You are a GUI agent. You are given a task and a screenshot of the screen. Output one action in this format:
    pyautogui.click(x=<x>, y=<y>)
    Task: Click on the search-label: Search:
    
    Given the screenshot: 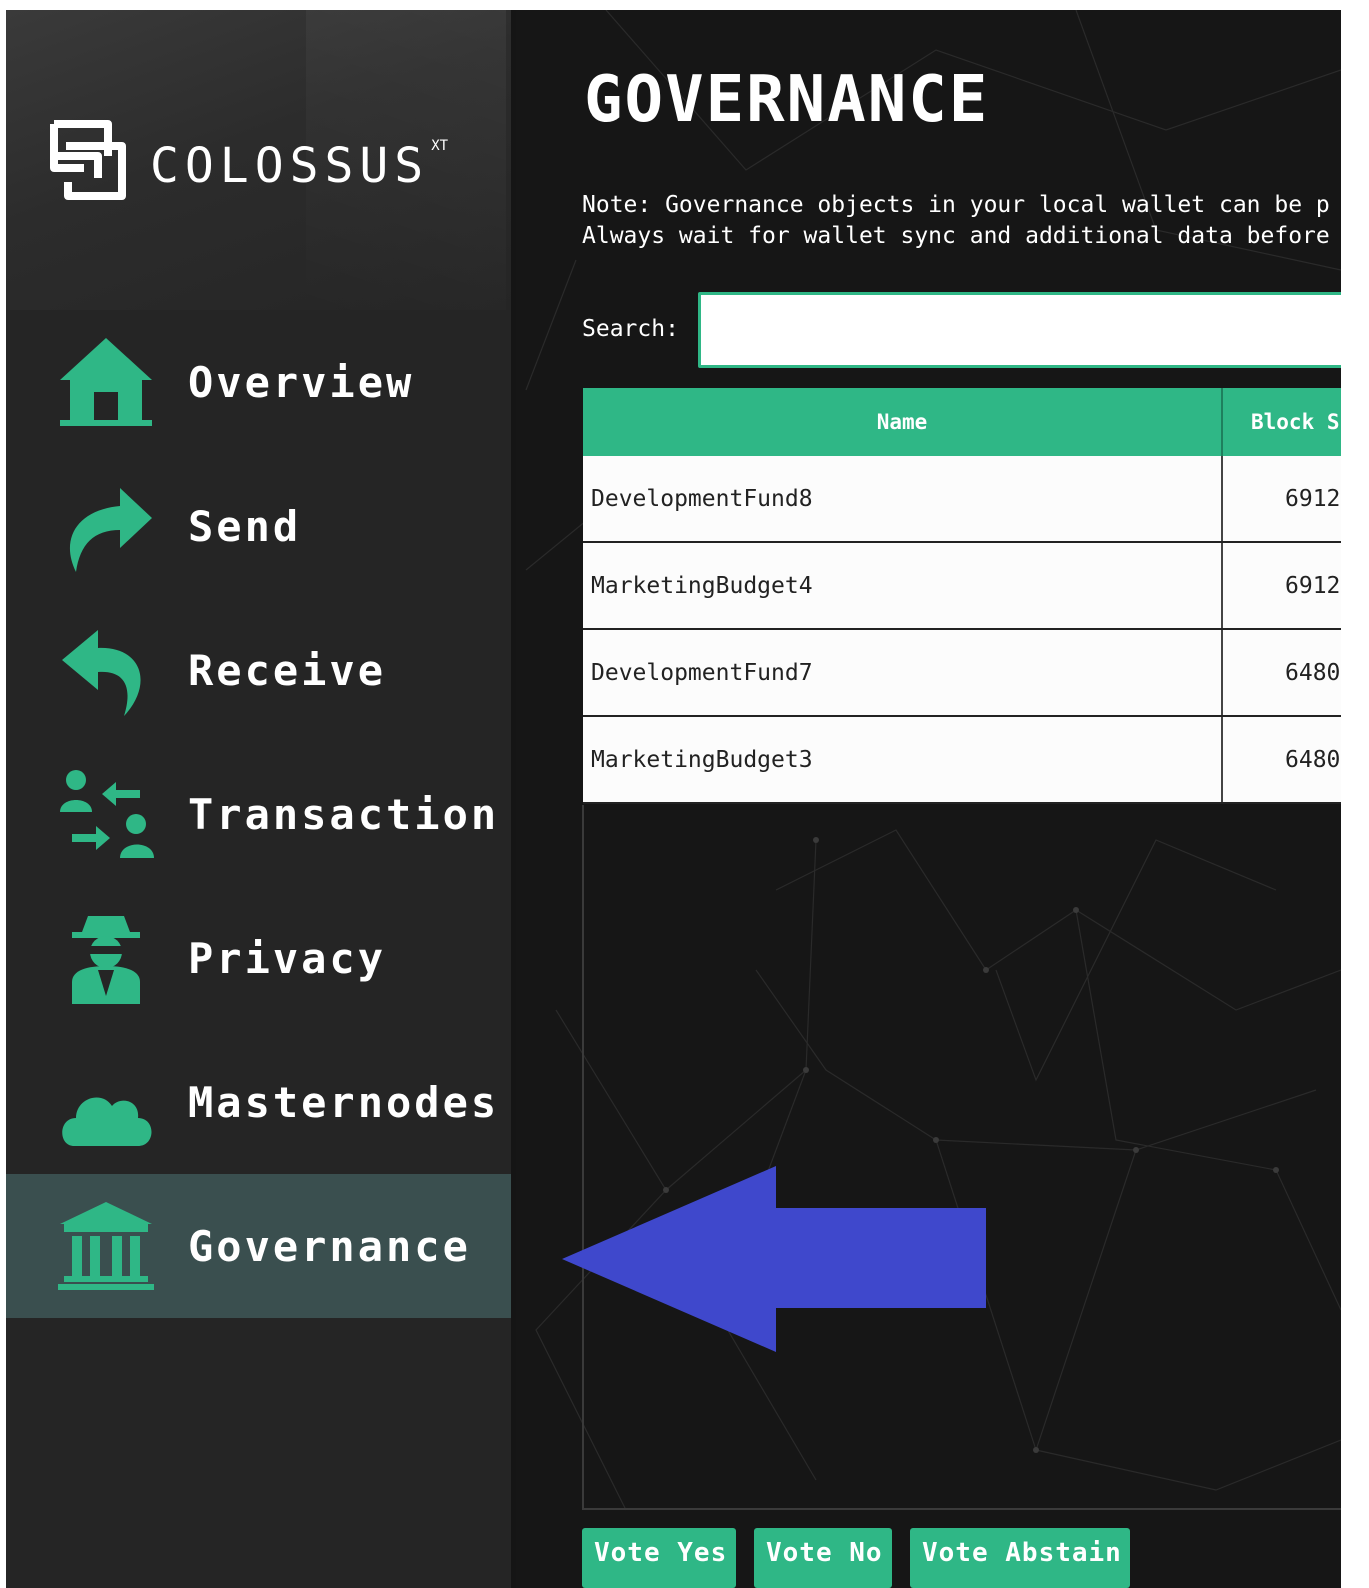 What is the action you would take?
    pyautogui.click(x=630, y=329)
    